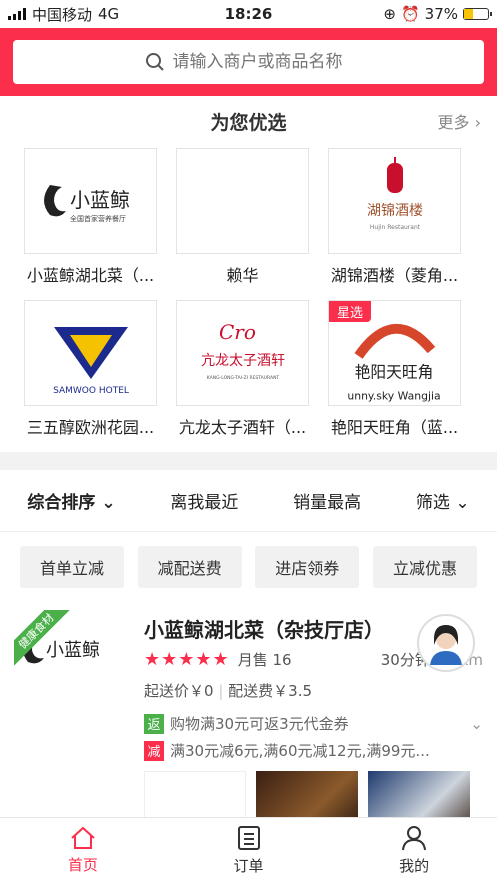 This screenshot has width=497, height=883. I want to click on tab-profile: 我的, so click(414, 850).